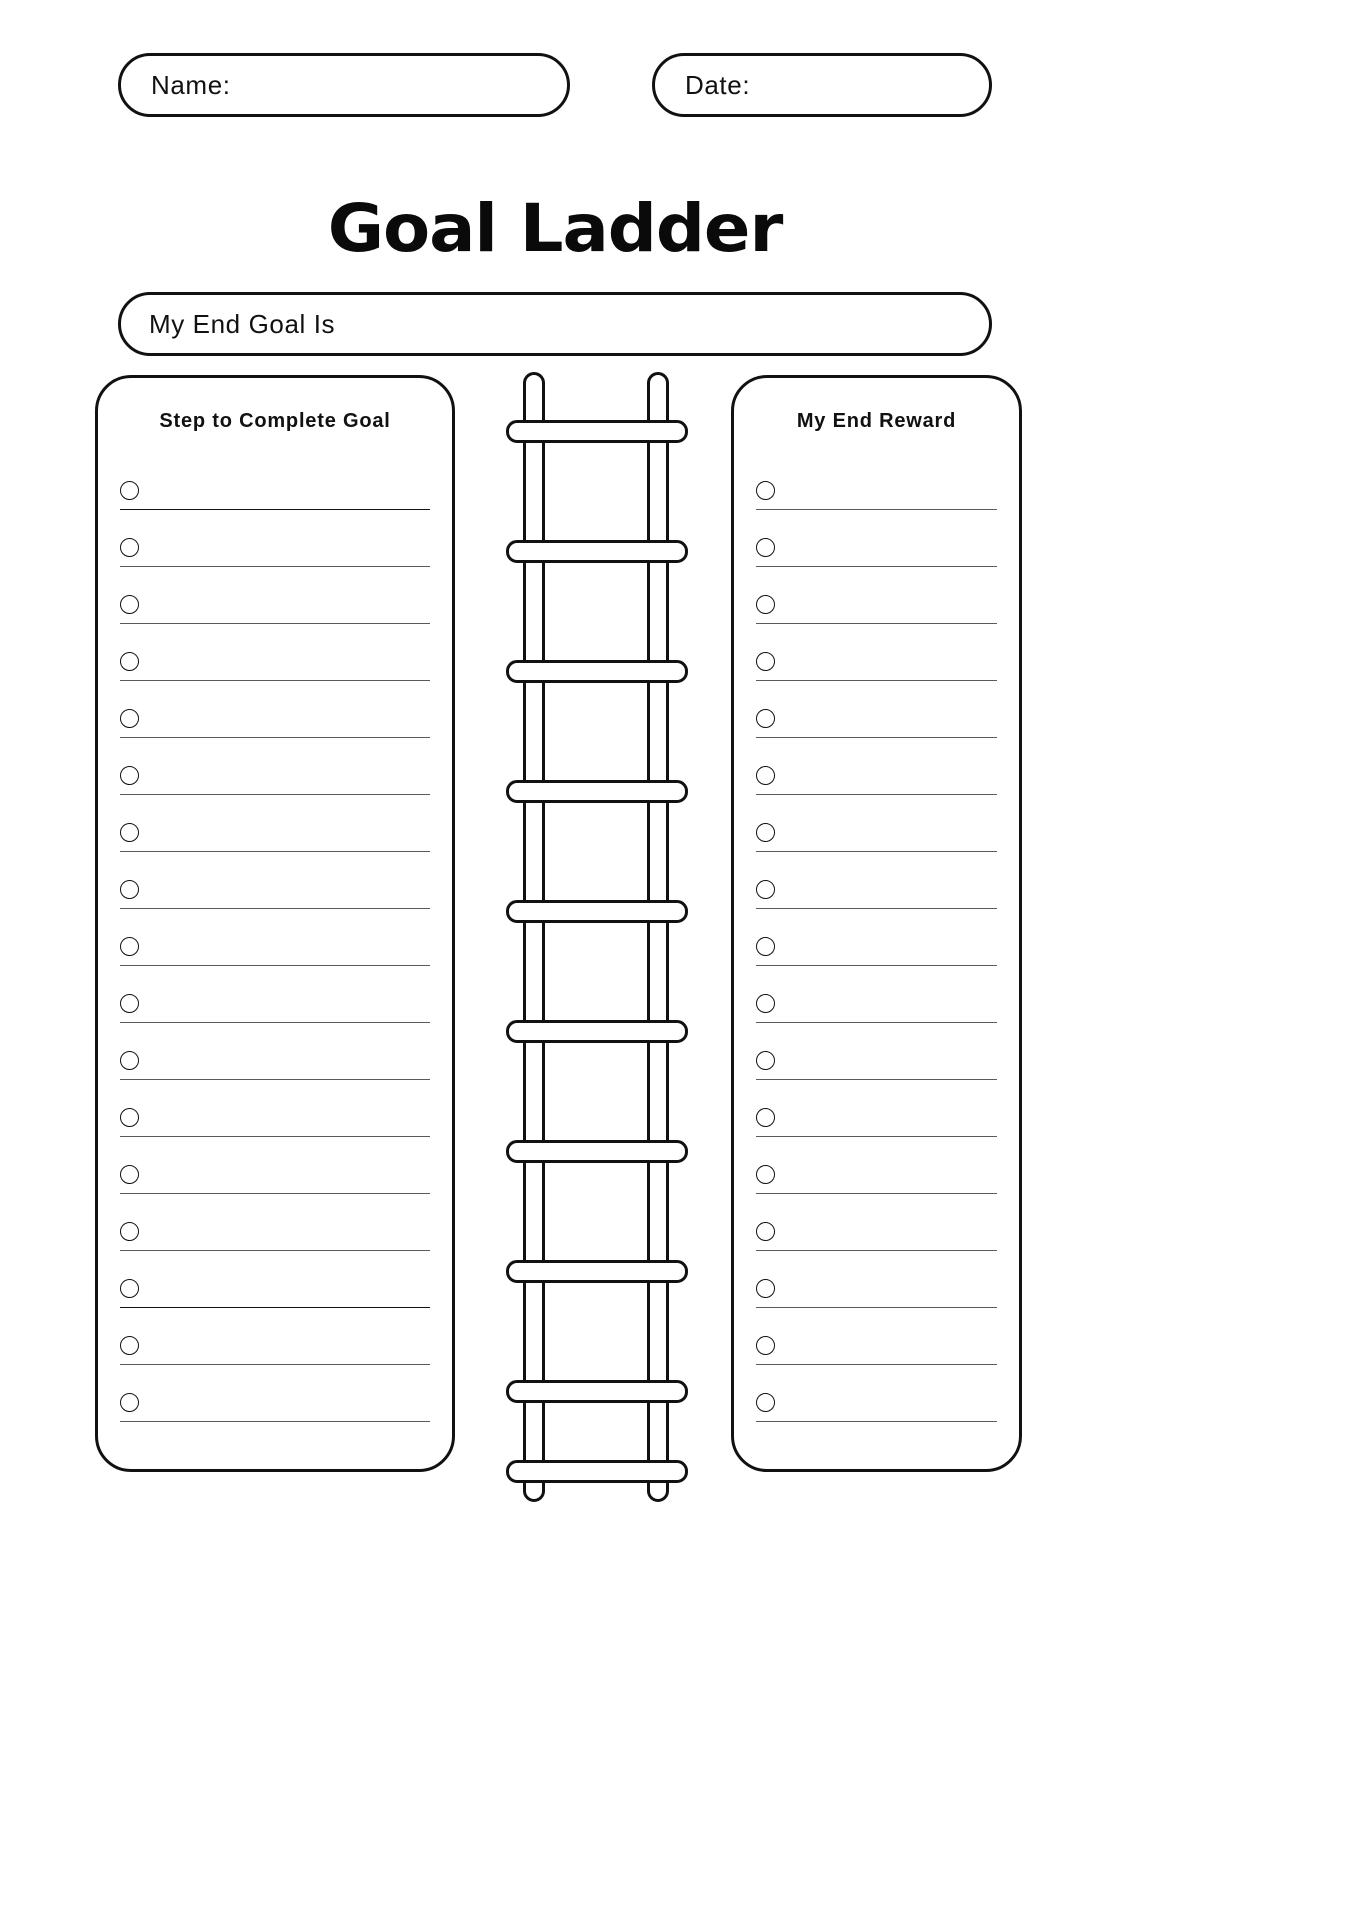 The image size is (1358, 1920). Describe the element at coordinates (822, 85) in the screenshot. I see `date-field: Date:` at that location.